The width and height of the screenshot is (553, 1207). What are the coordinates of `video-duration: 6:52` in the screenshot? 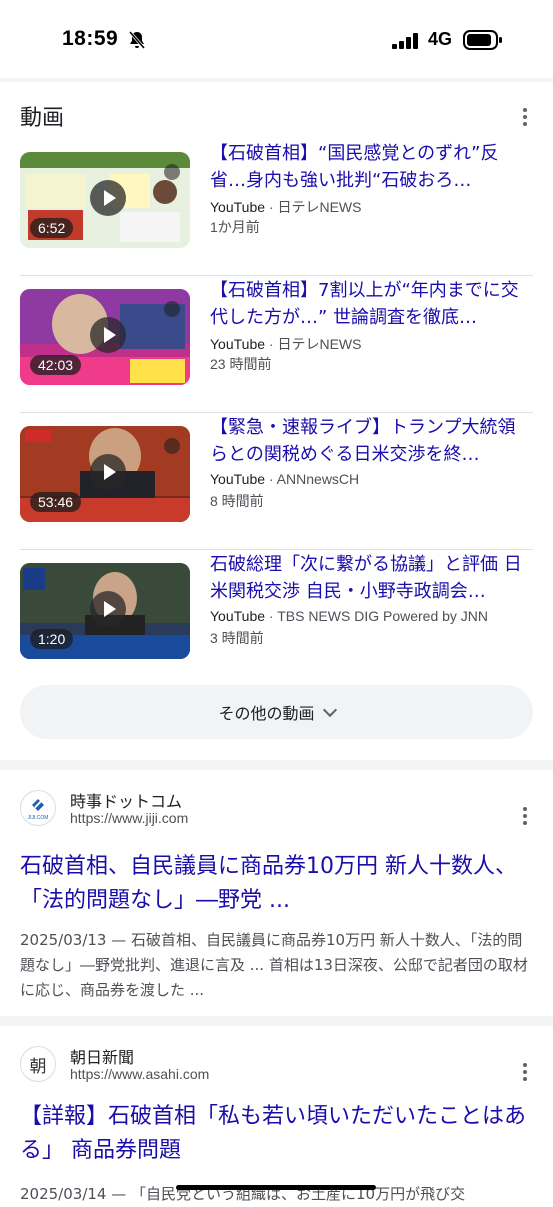 It's located at (52, 228).